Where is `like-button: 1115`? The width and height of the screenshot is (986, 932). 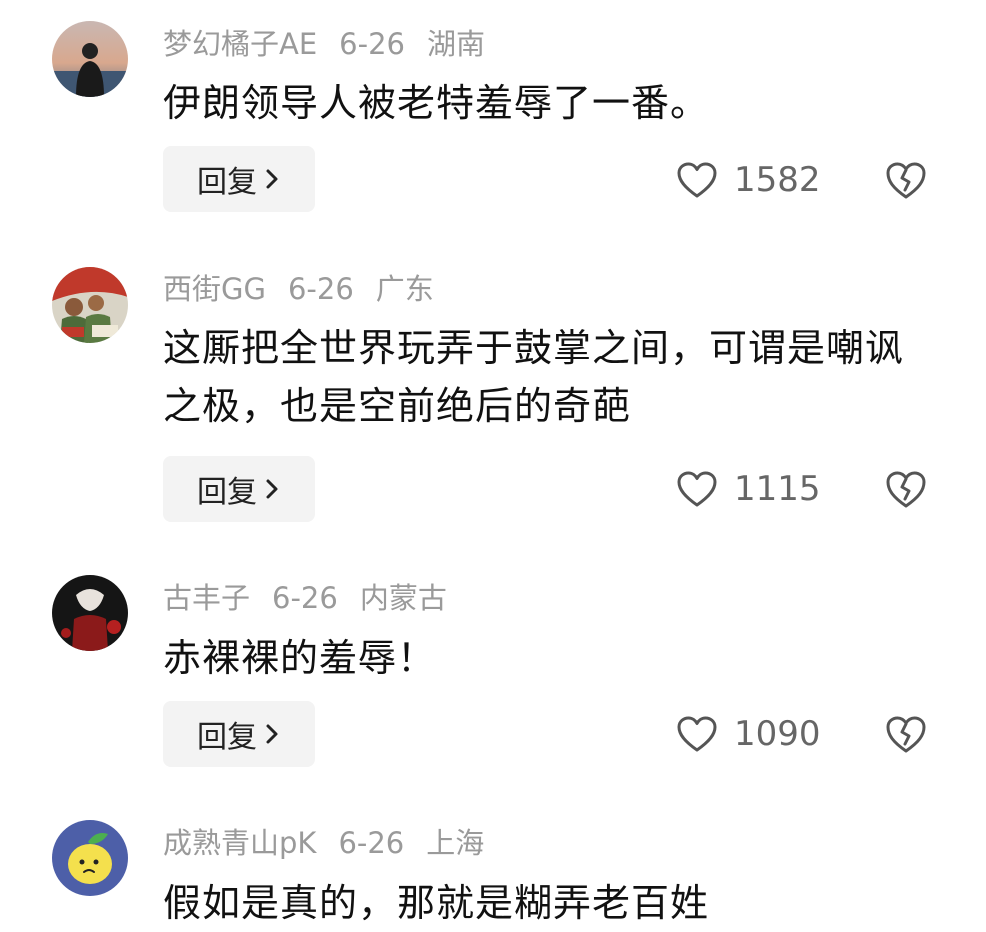 like-button: 1115 is located at coordinates (748, 489).